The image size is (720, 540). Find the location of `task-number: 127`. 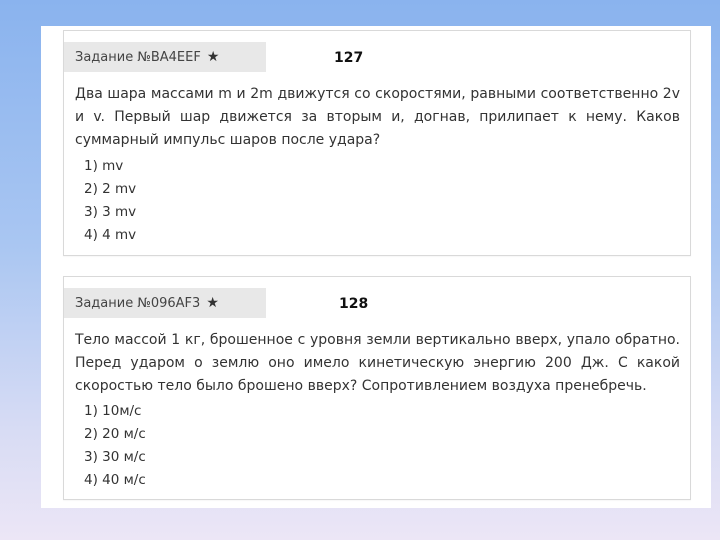

task-number: 127 is located at coordinates (349, 58).